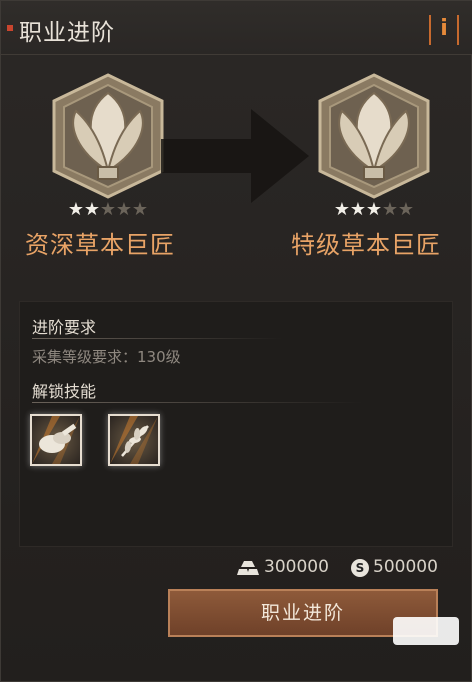 The height and width of the screenshot is (682, 472). I want to click on info-button: i, so click(444, 30).